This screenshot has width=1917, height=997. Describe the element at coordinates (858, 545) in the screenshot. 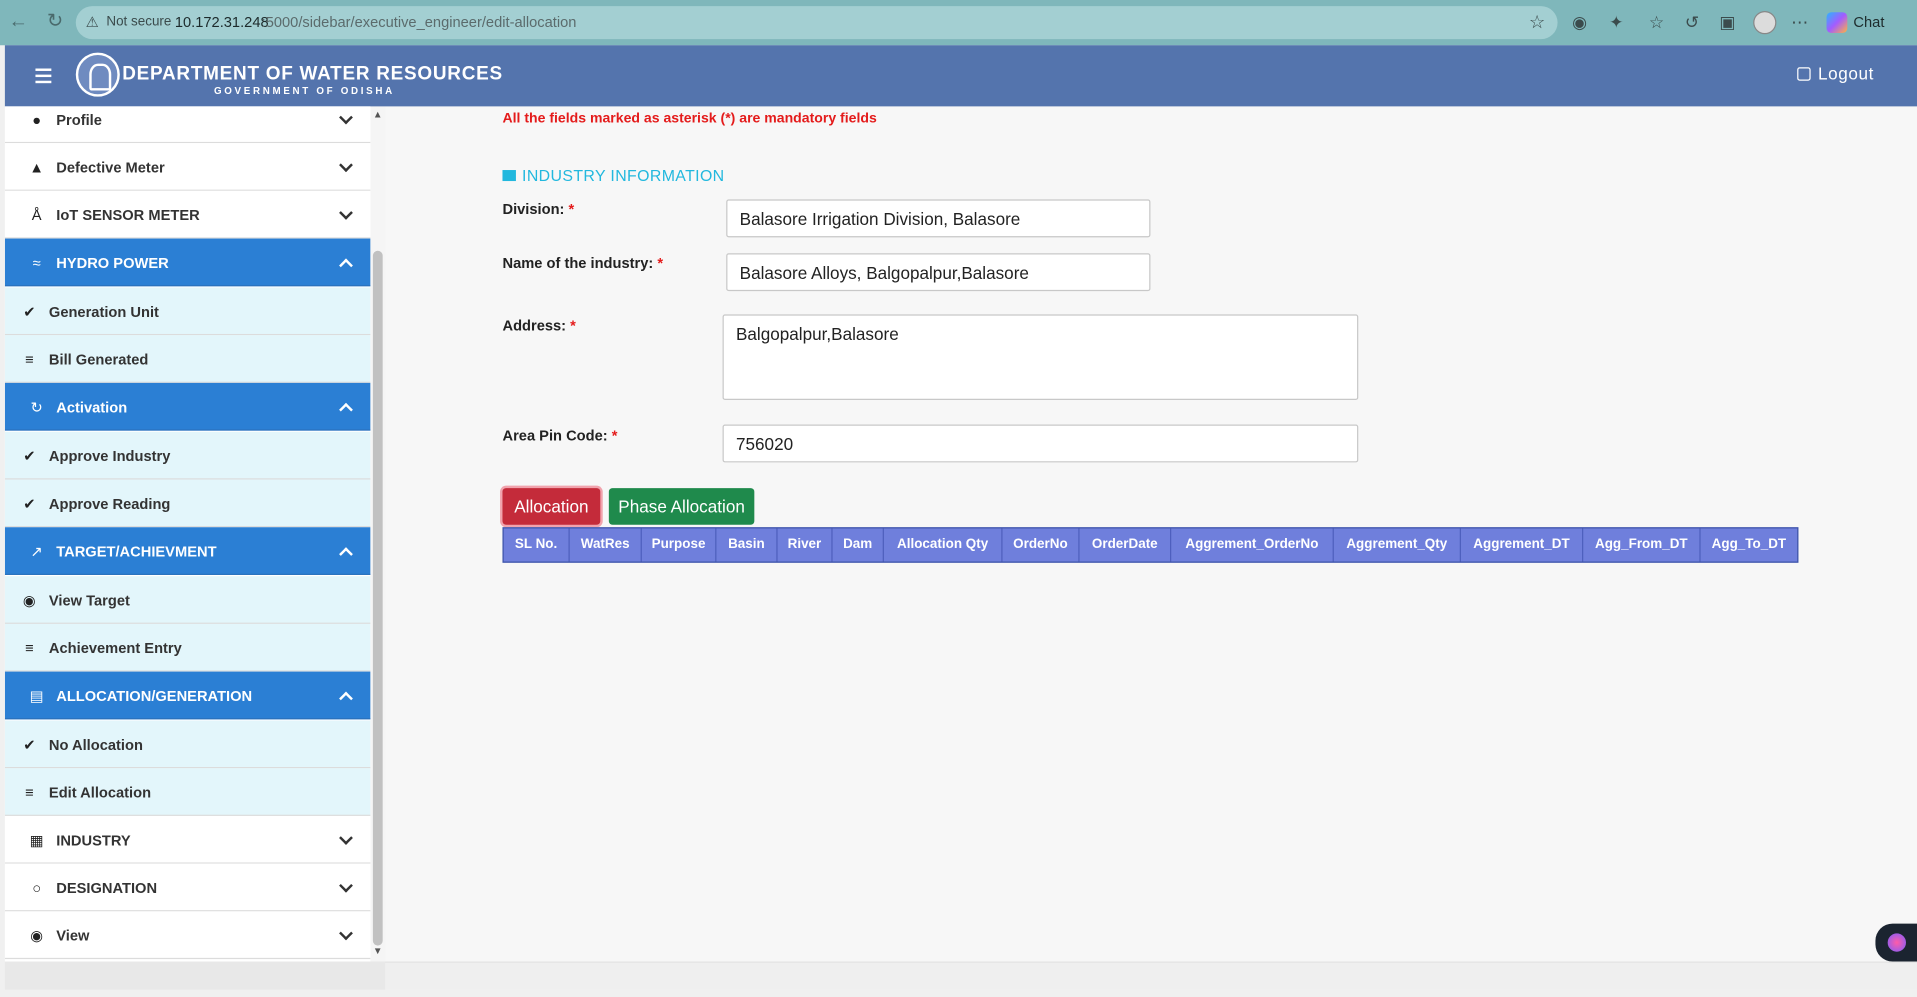

I see `col-dam: Dam` at that location.